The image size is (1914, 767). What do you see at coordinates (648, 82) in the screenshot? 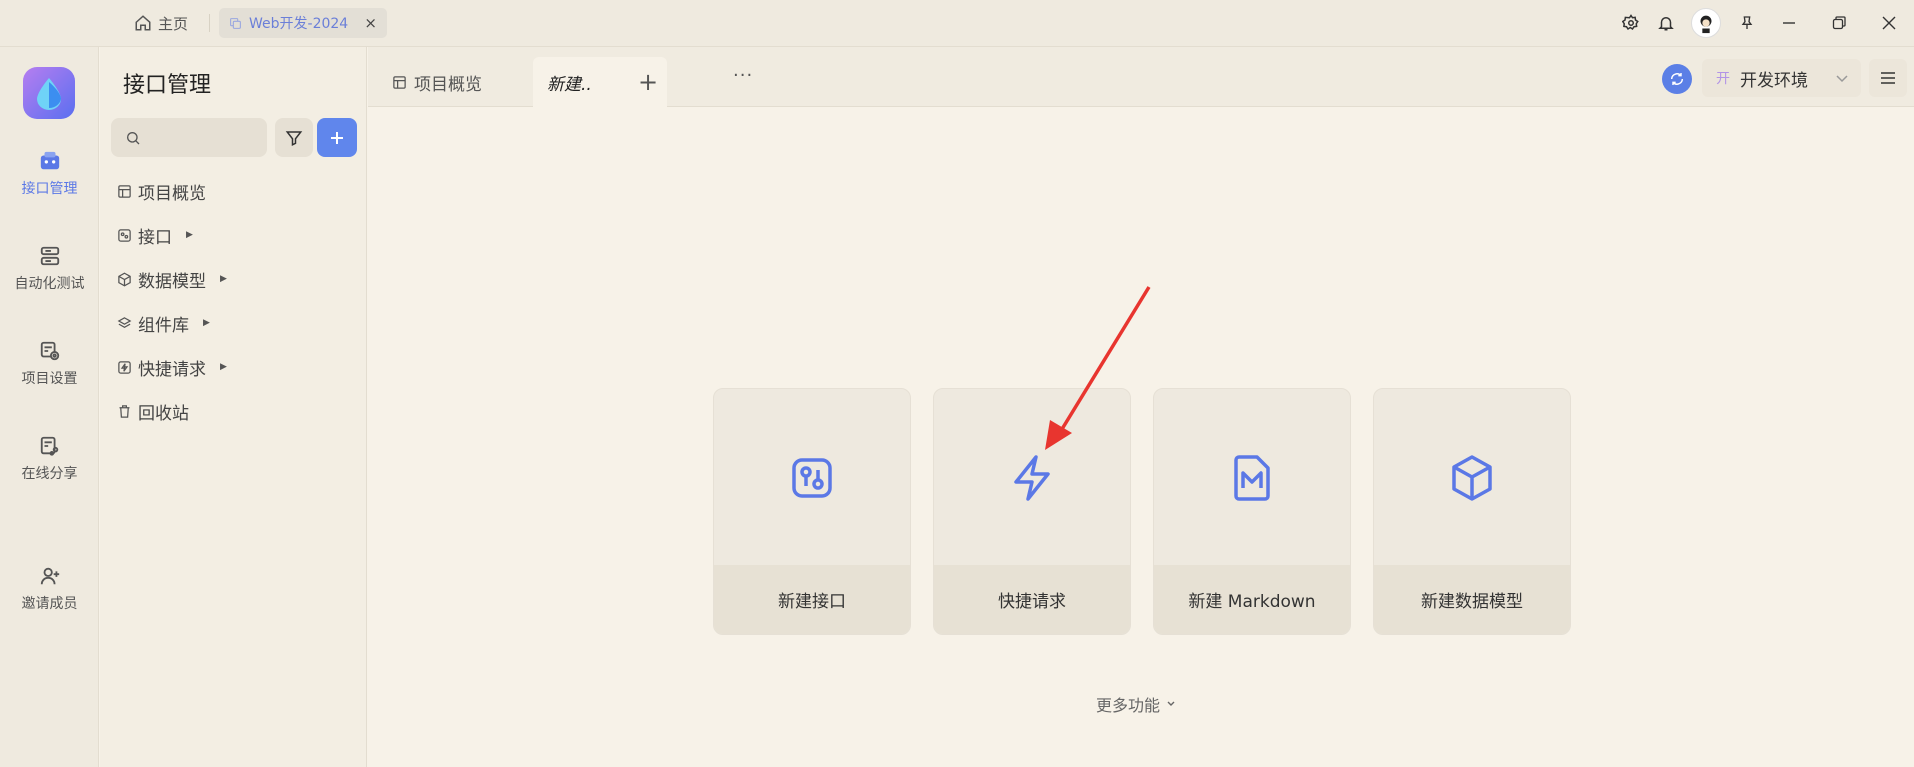
I see `add-tab-button: +` at bounding box center [648, 82].